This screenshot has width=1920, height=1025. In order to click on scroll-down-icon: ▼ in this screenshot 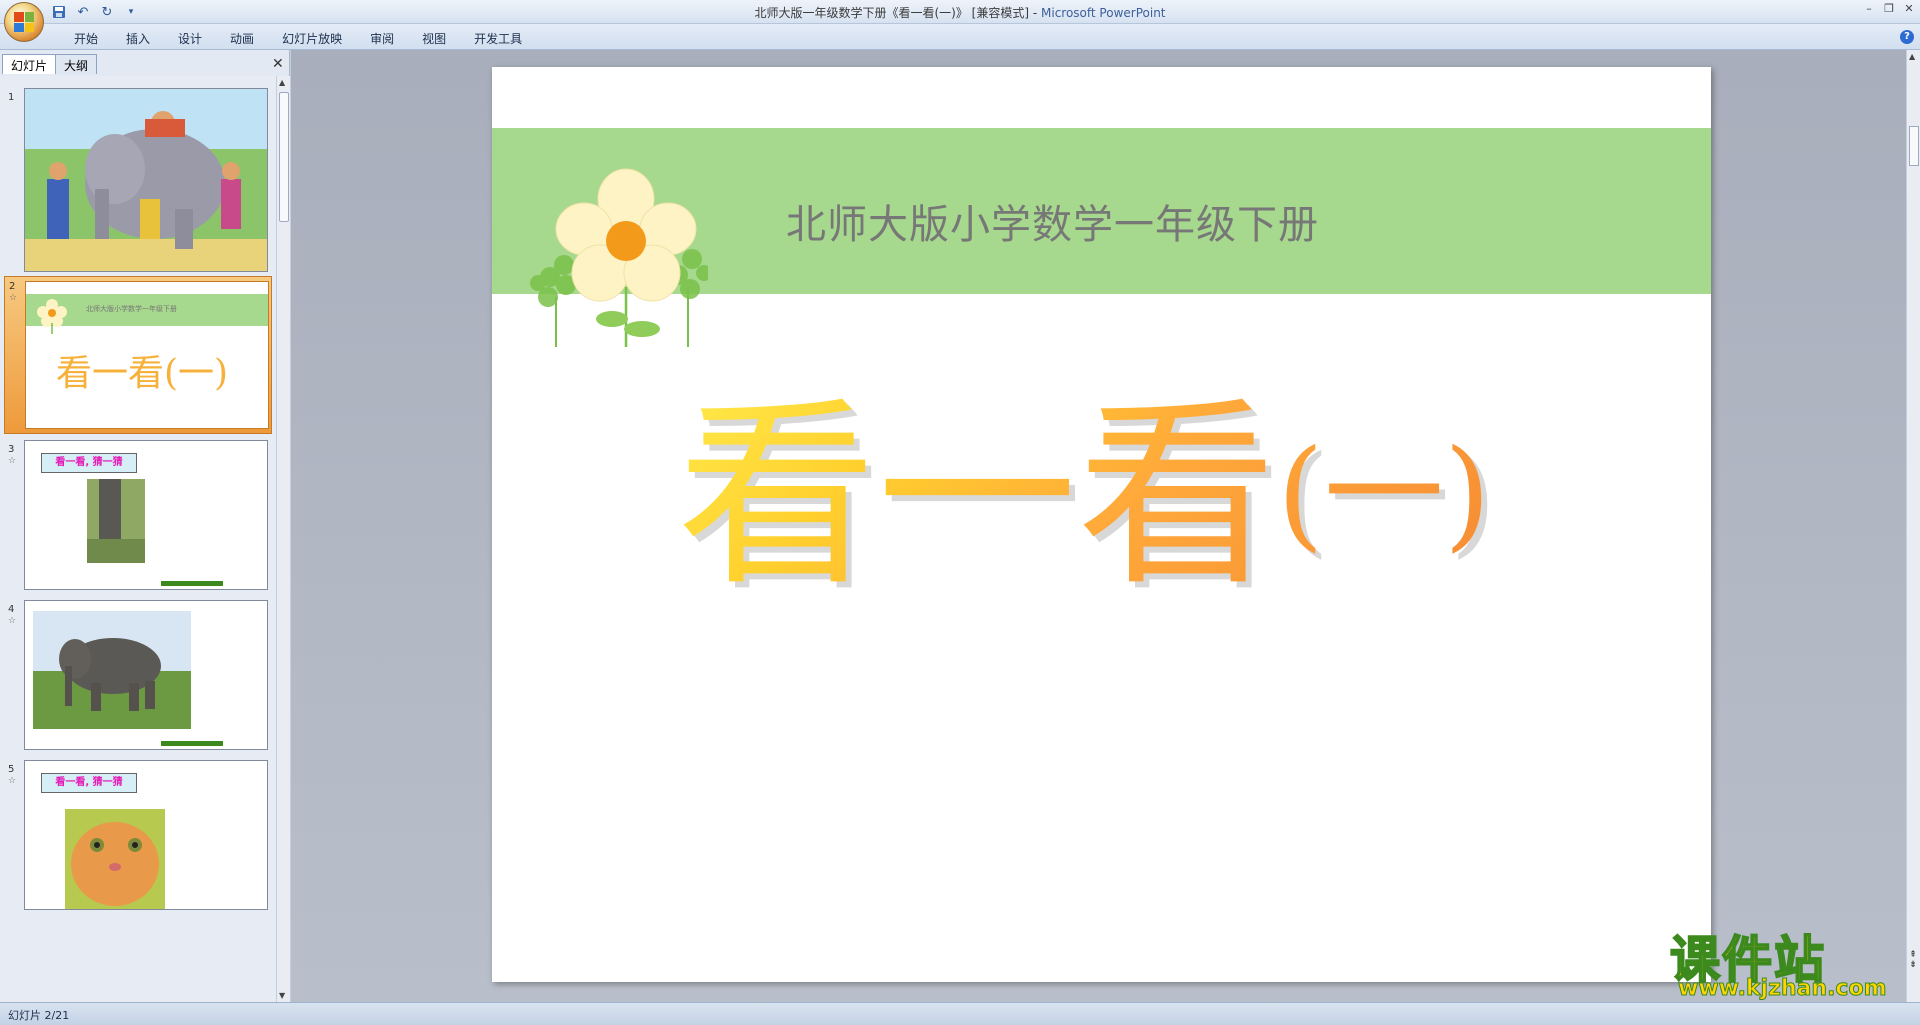, I will do `click(282, 995)`.